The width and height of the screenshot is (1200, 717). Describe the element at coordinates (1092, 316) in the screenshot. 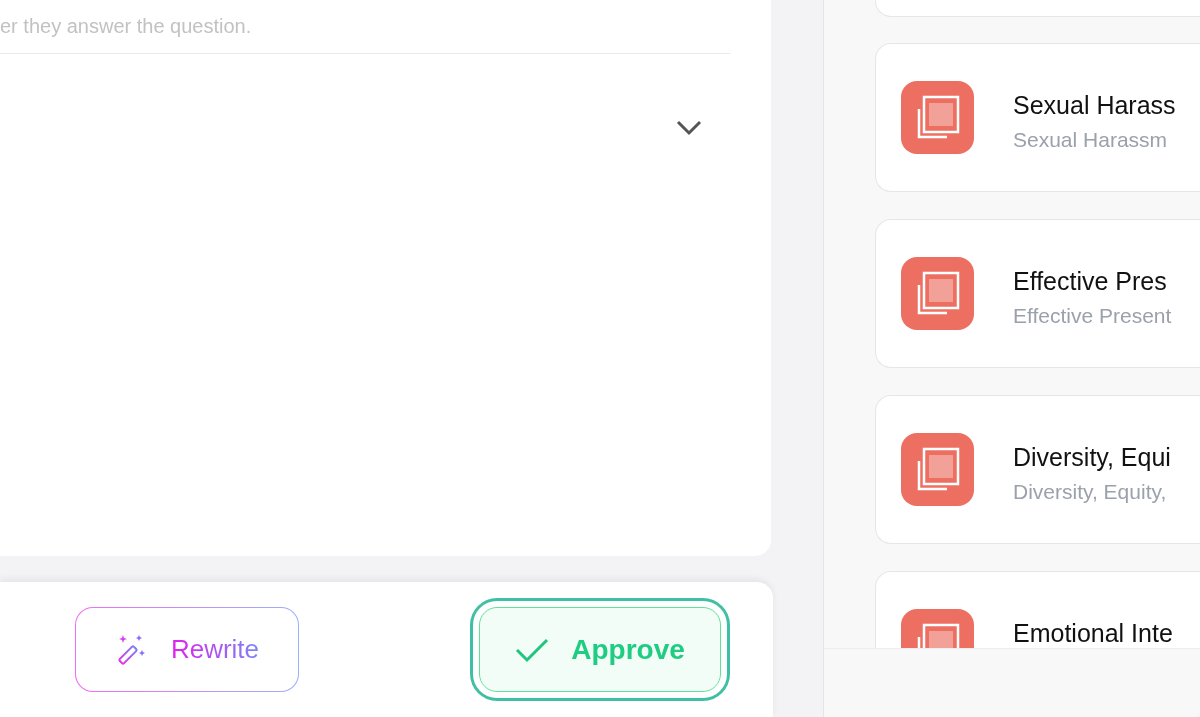

I see `document-subtitle: Effective Present` at that location.